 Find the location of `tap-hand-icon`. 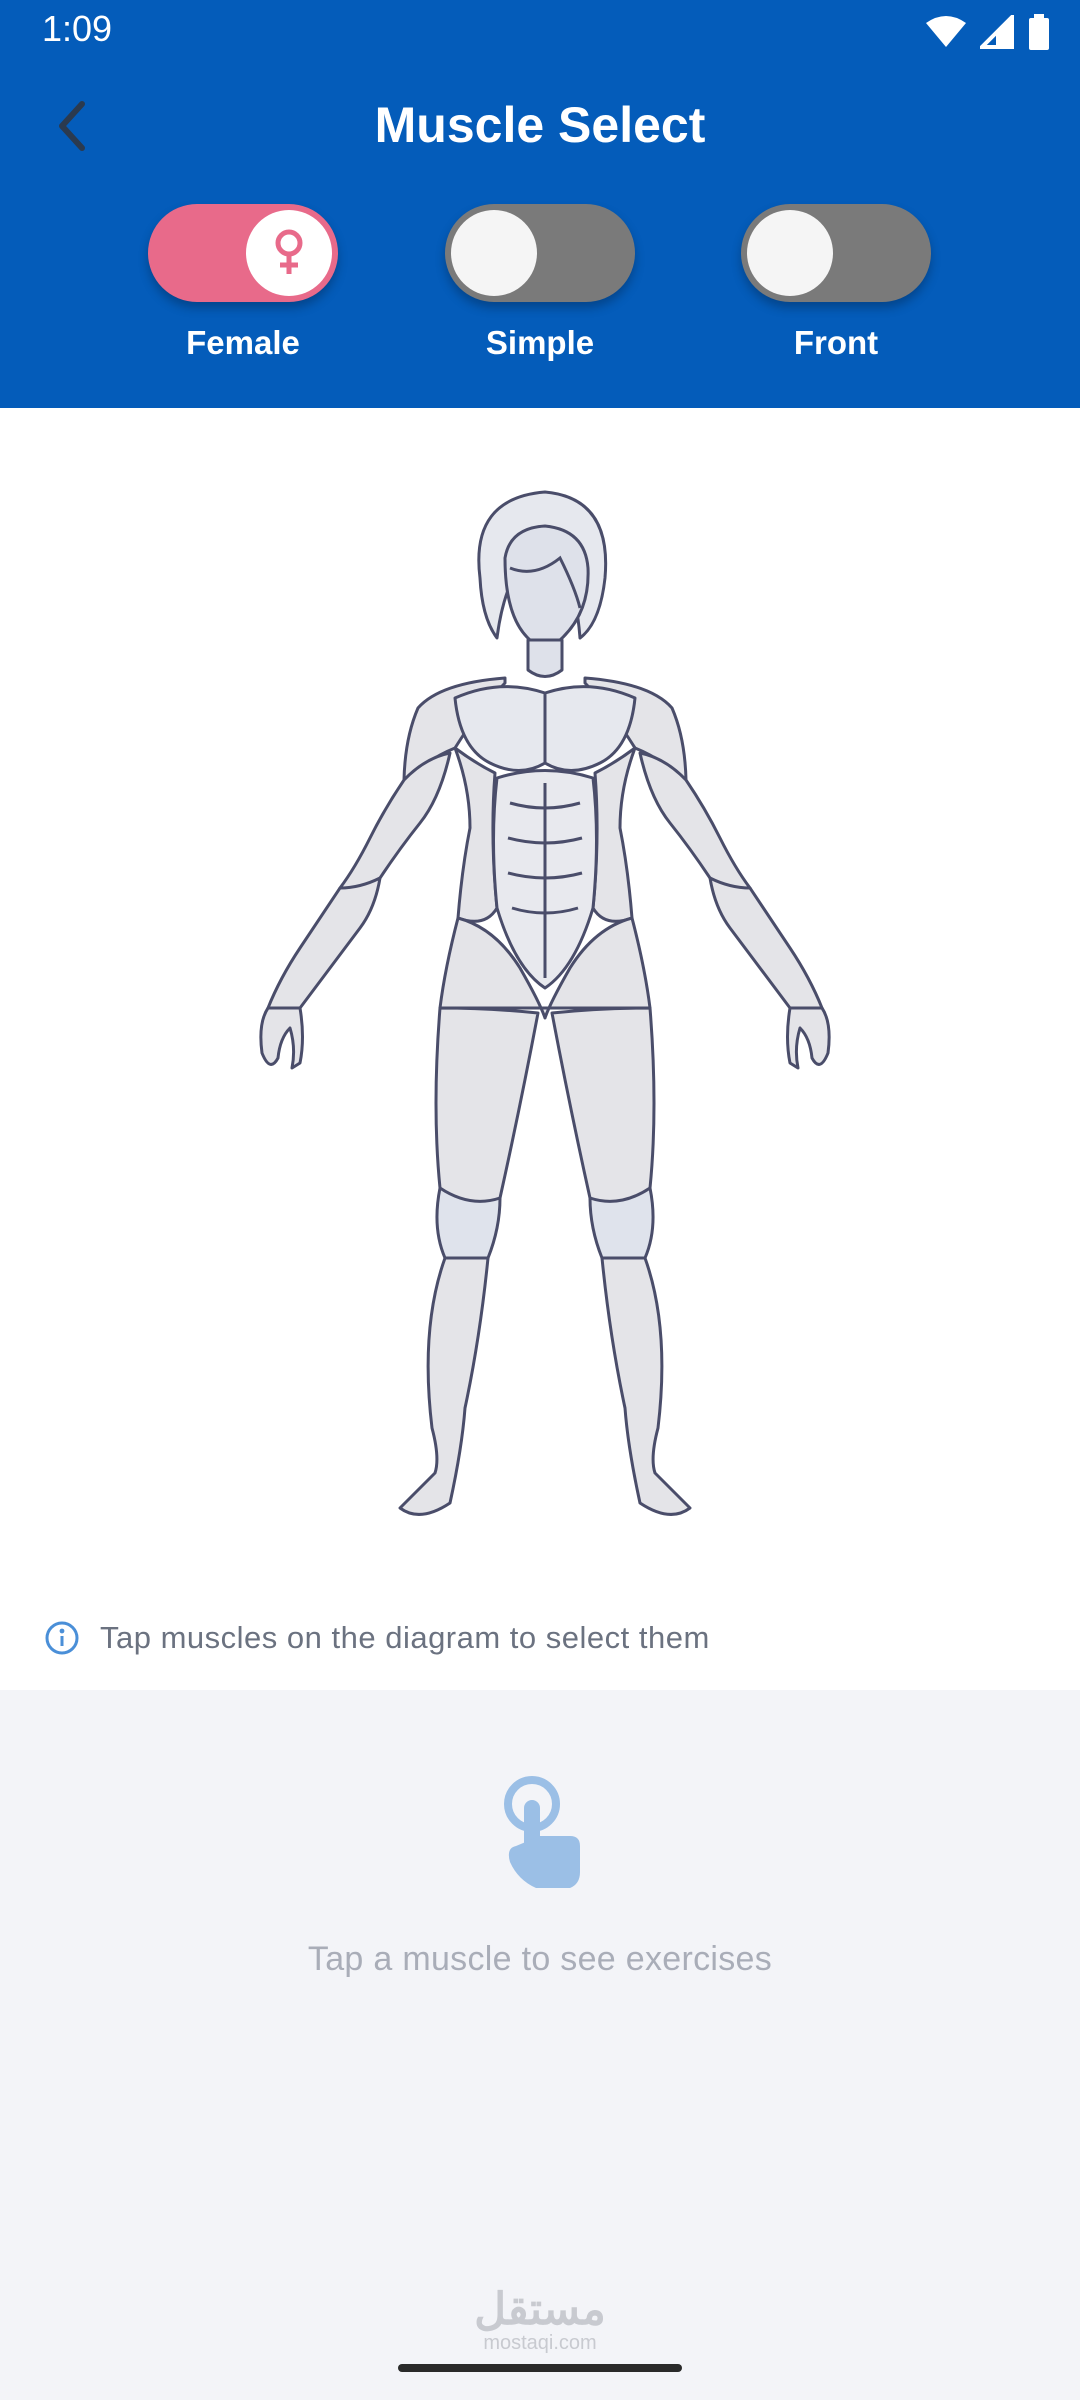

tap-hand-icon is located at coordinates (542, 1832).